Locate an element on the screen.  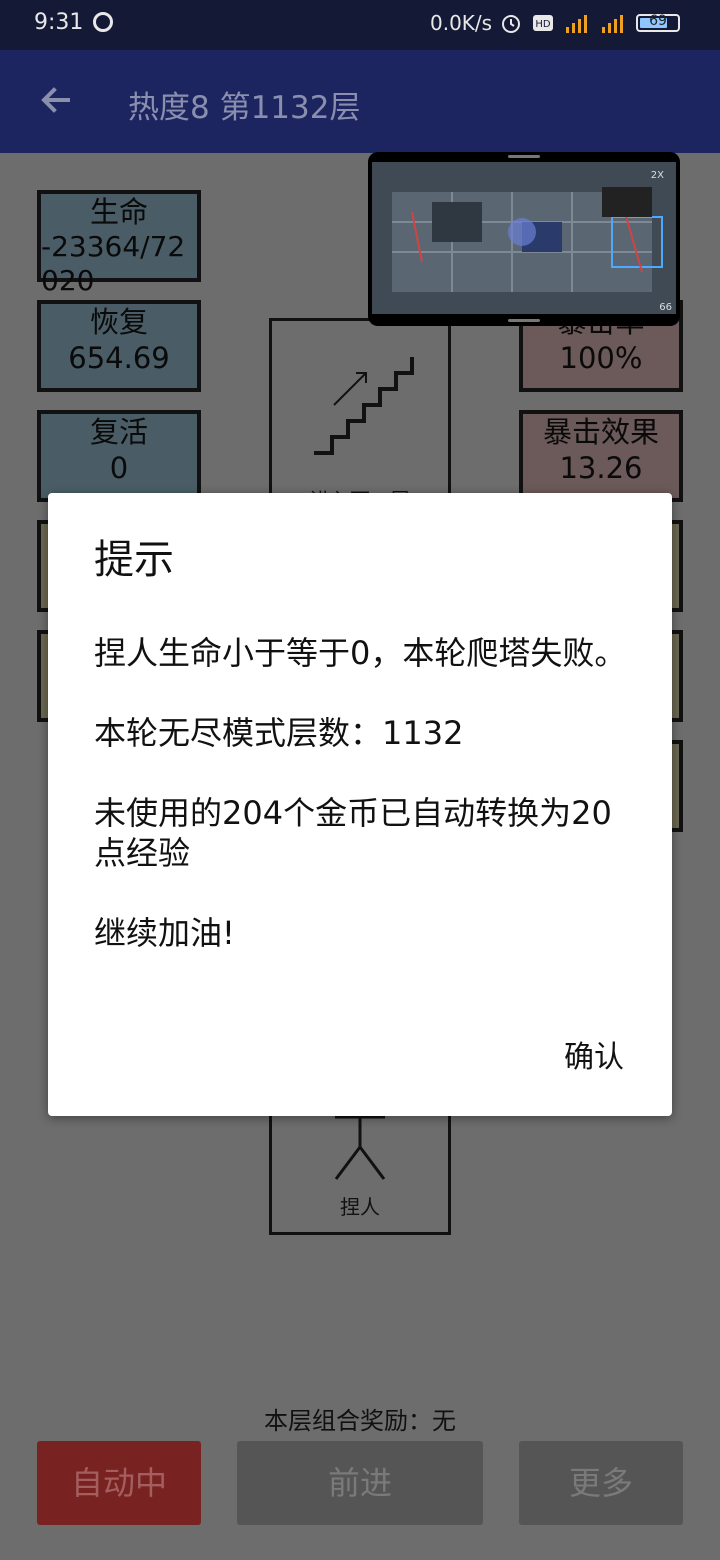
dialog-line-floors: 本轮无尽模式层数：1132 is located at coordinates (279, 733).